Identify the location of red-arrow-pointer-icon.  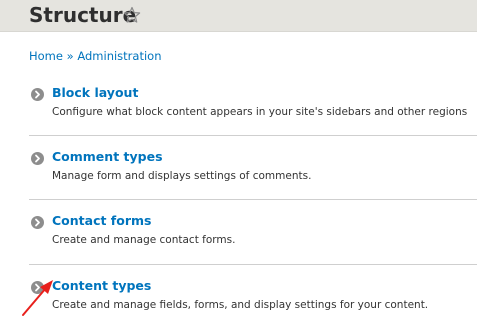
(37, 298).